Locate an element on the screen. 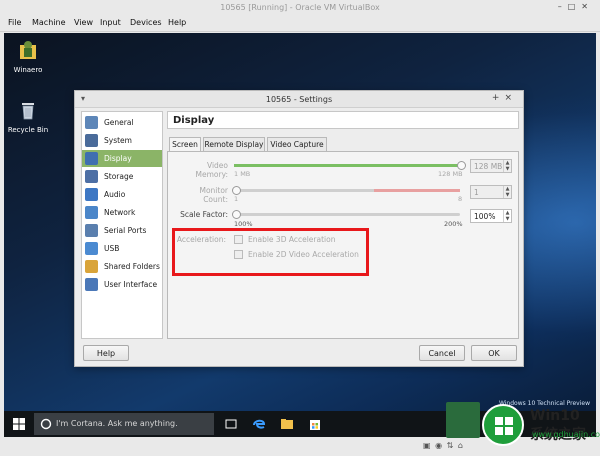 This screenshot has height=456, width=600. nav-item-system: System is located at coordinates (122, 140).